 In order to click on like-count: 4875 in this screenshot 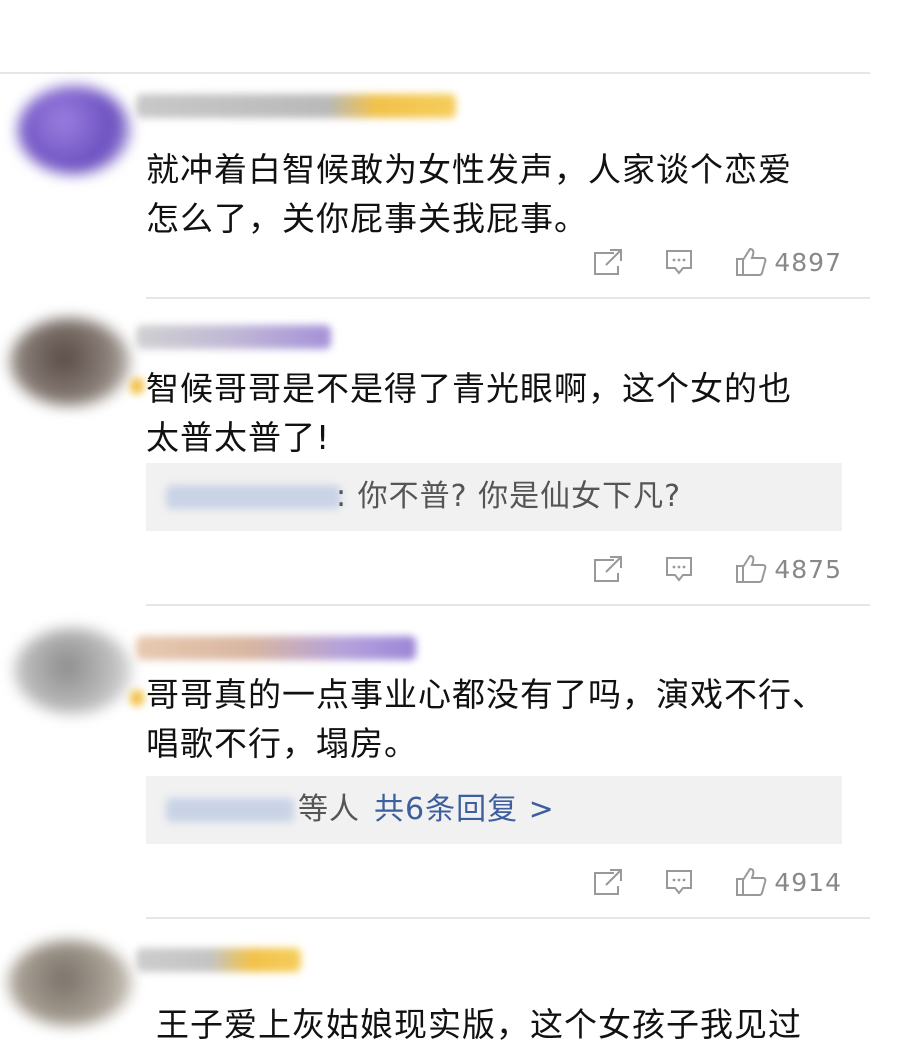, I will do `click(808, 569)`.